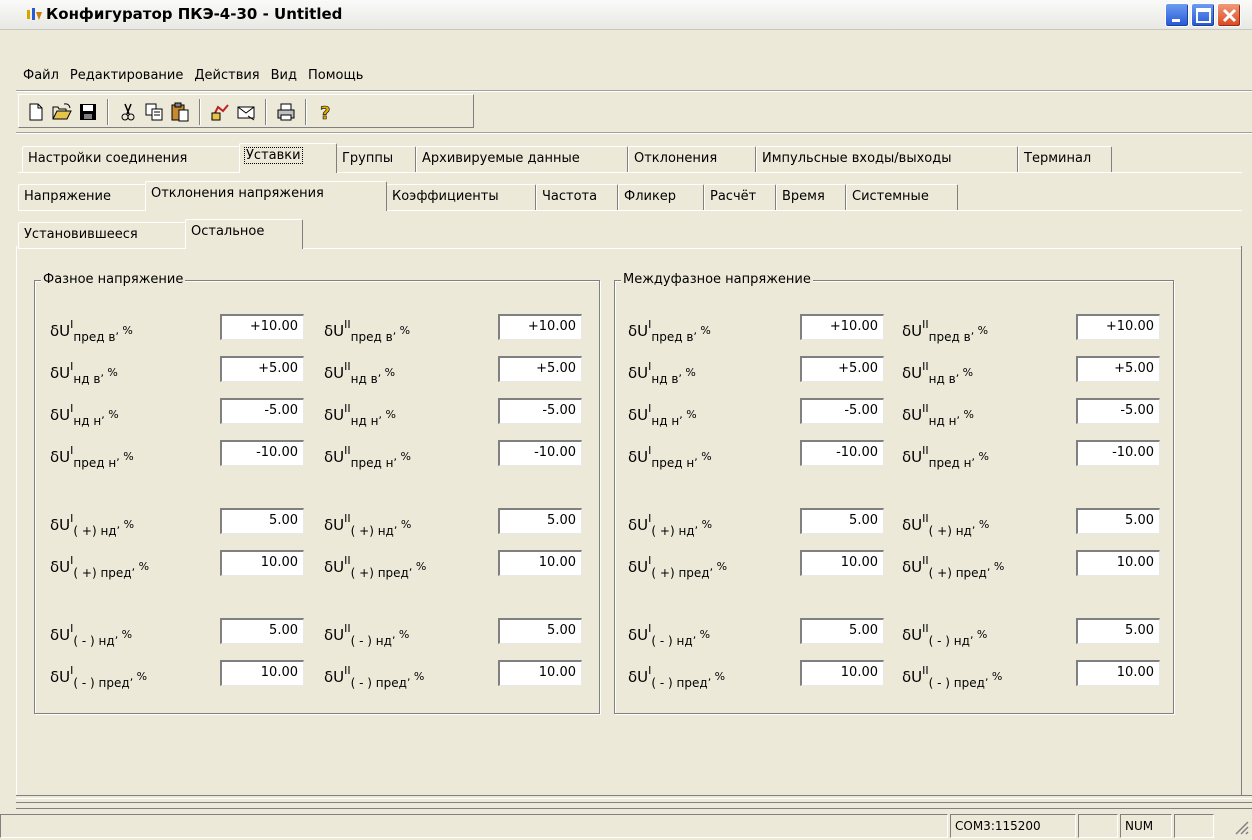 The width and height of the screenshot is (1252, 840). Describe the element at coordinates (262, 411) in the screenshot. I see `setpoint-input-phase-nd_n-1: -5.00` at that location.